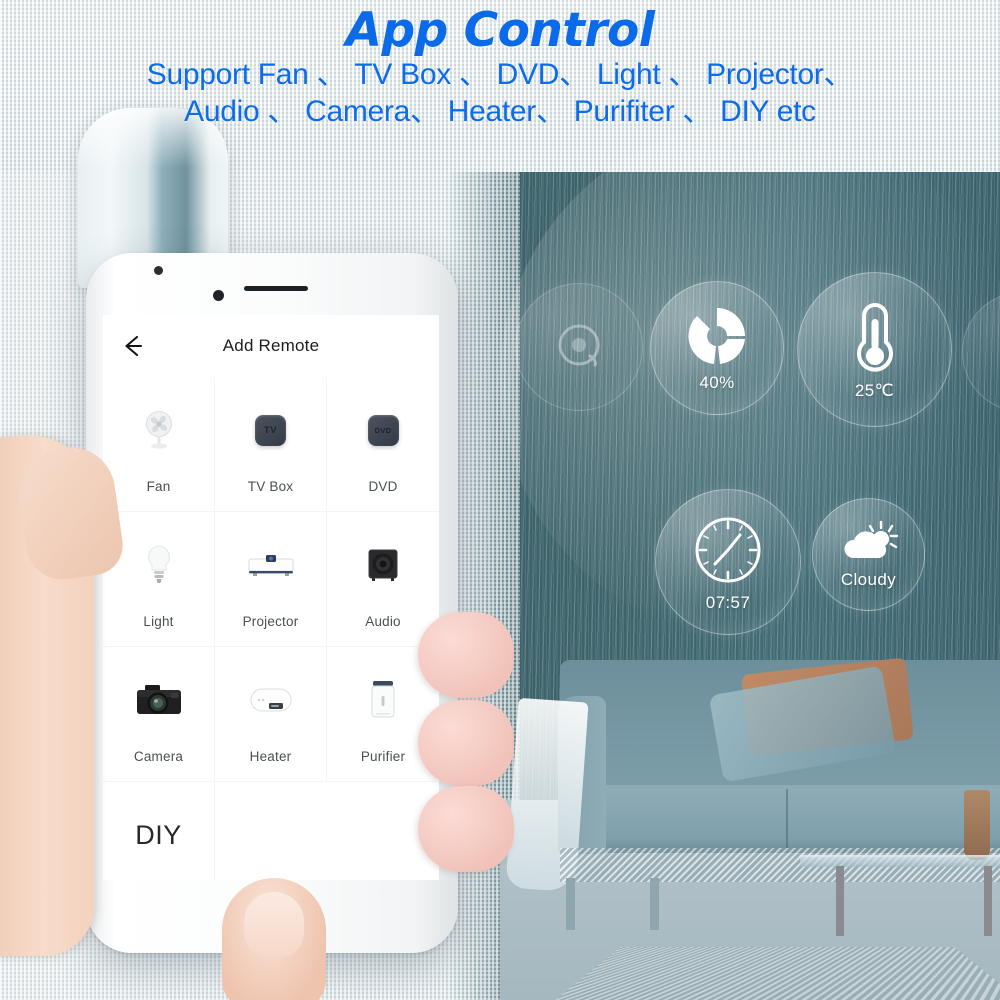 The width and height of the screenshot is (1000, 1000). What do you see at coordinates (874, 390) in the screenshot?
I see `temperature-value: 25℃` at bounding box center [874, 390].